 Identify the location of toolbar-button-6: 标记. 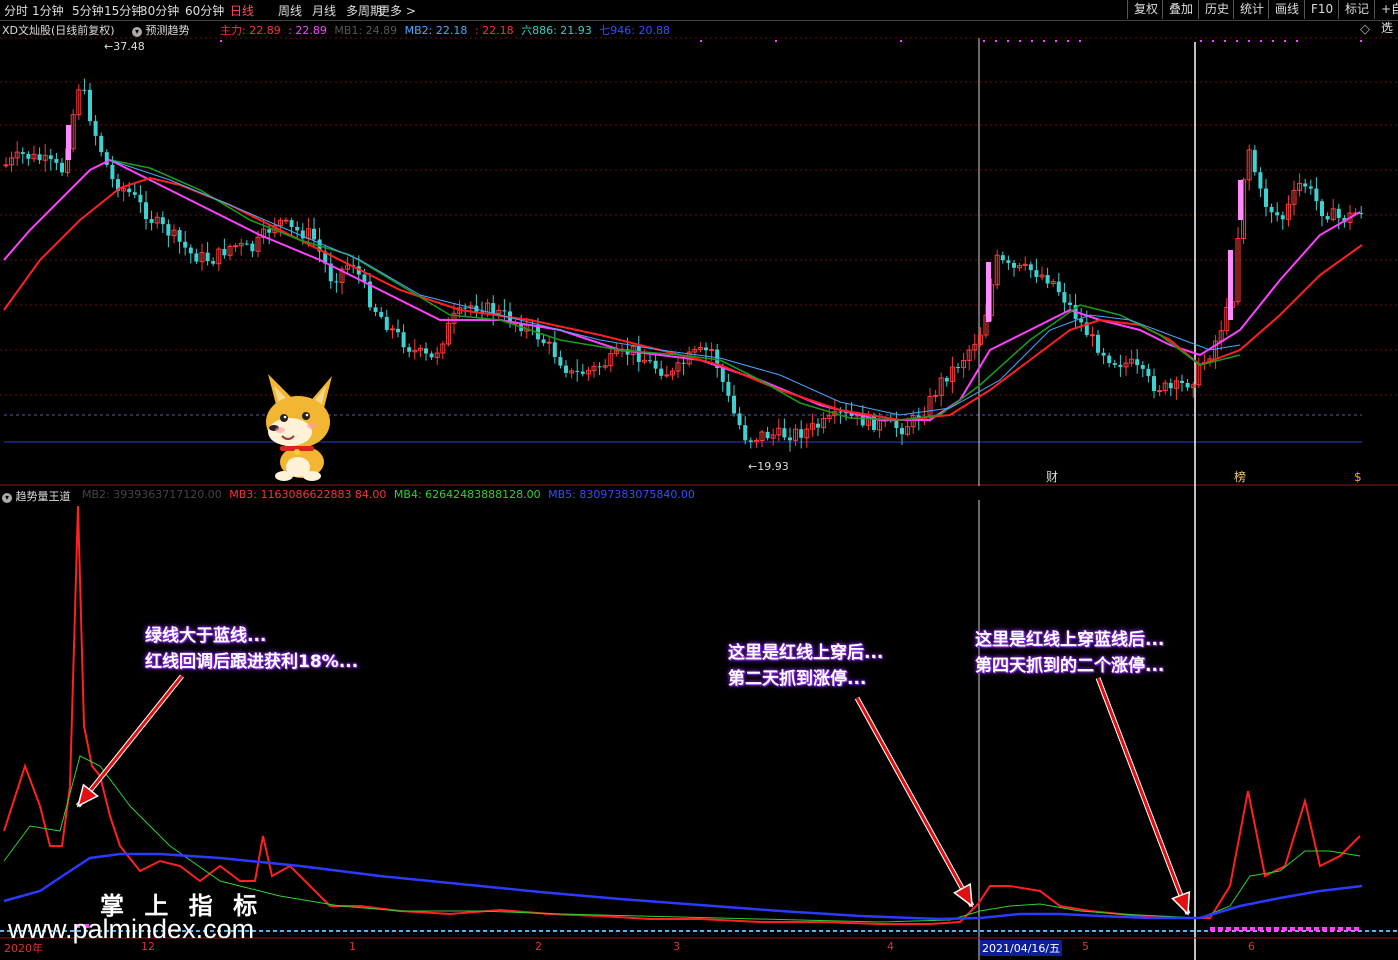
(1356, 9).